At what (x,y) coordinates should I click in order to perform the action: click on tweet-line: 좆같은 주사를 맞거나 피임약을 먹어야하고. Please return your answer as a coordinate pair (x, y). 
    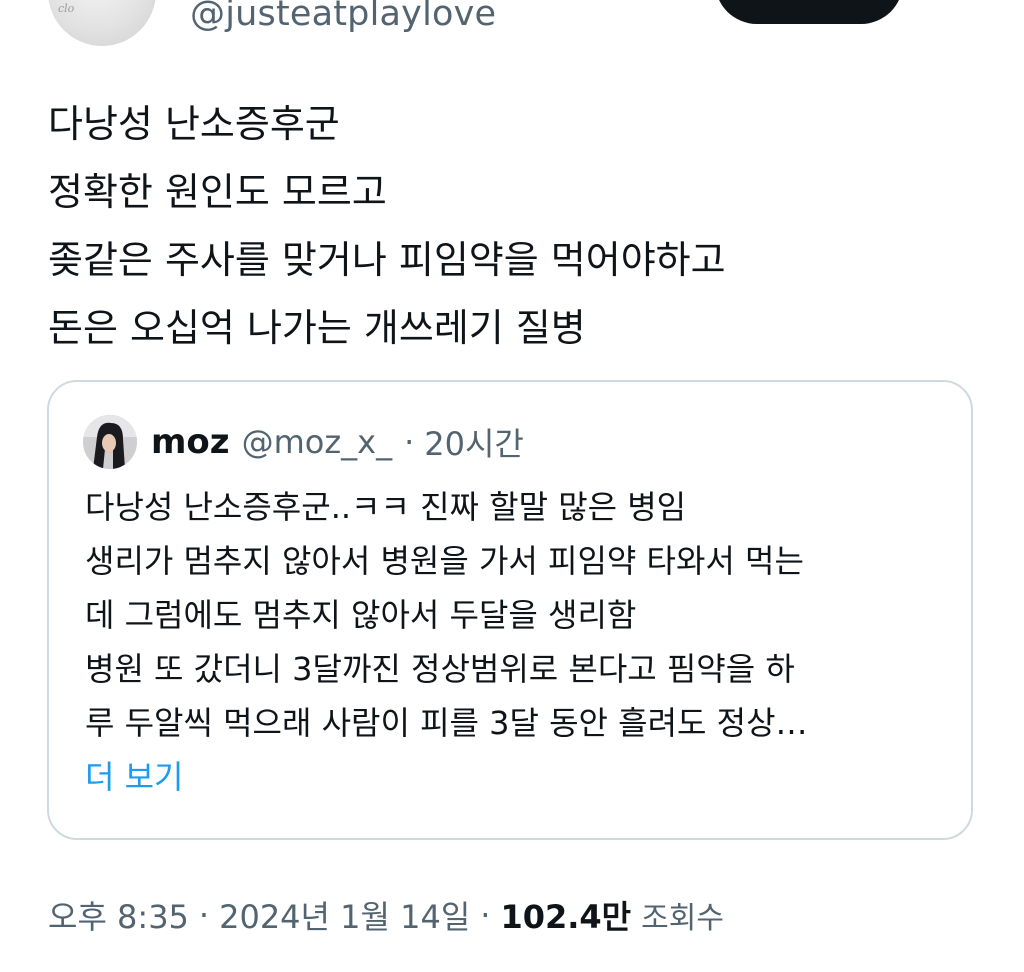
    Looking at the image, I should click on (387, 260).